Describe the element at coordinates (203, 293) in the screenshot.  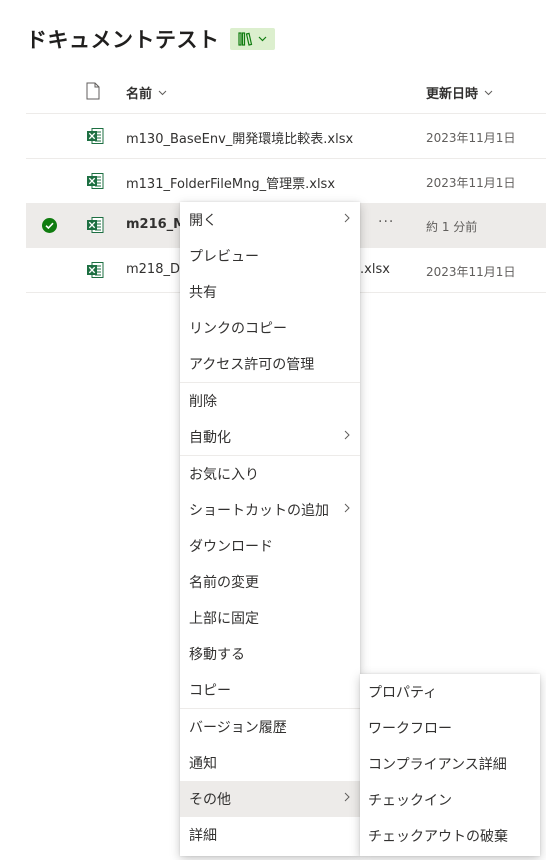
I see `menu-item-label: 共有` at that location.